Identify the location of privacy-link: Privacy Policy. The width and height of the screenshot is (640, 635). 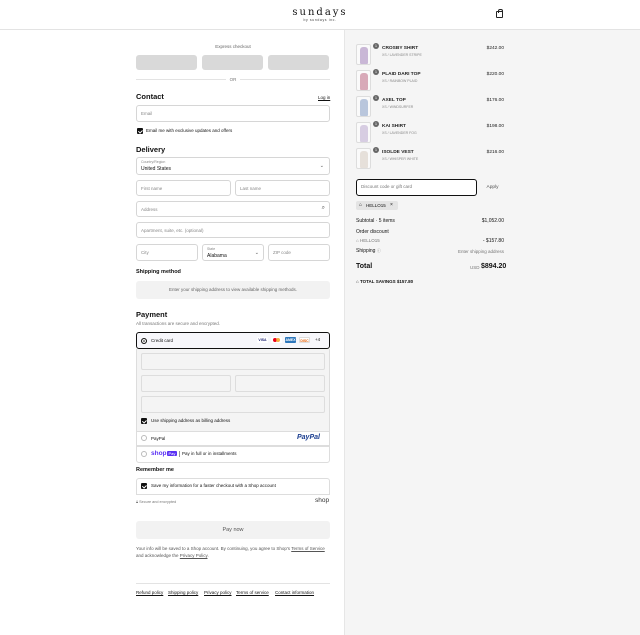
(194, 555).